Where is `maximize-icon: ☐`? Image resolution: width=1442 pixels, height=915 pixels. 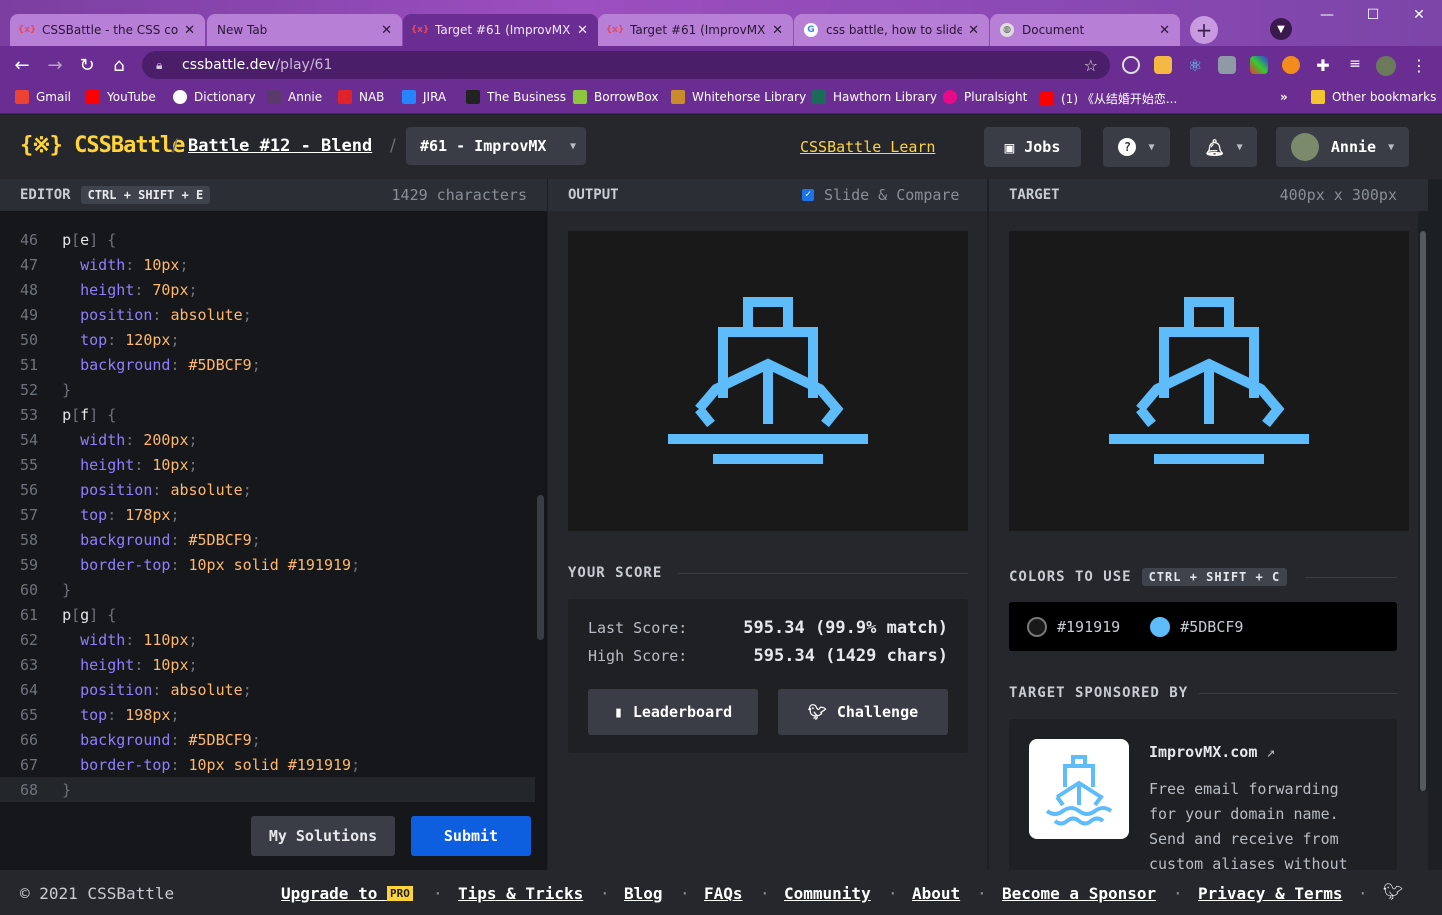 maximize-icon: ☐ is located at coordinates (1373, 15).